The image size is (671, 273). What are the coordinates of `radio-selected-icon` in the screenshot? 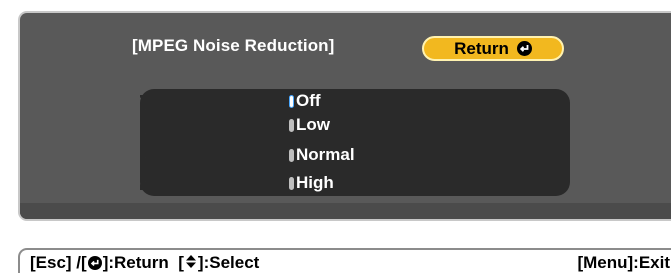 It's located at (291, 101).